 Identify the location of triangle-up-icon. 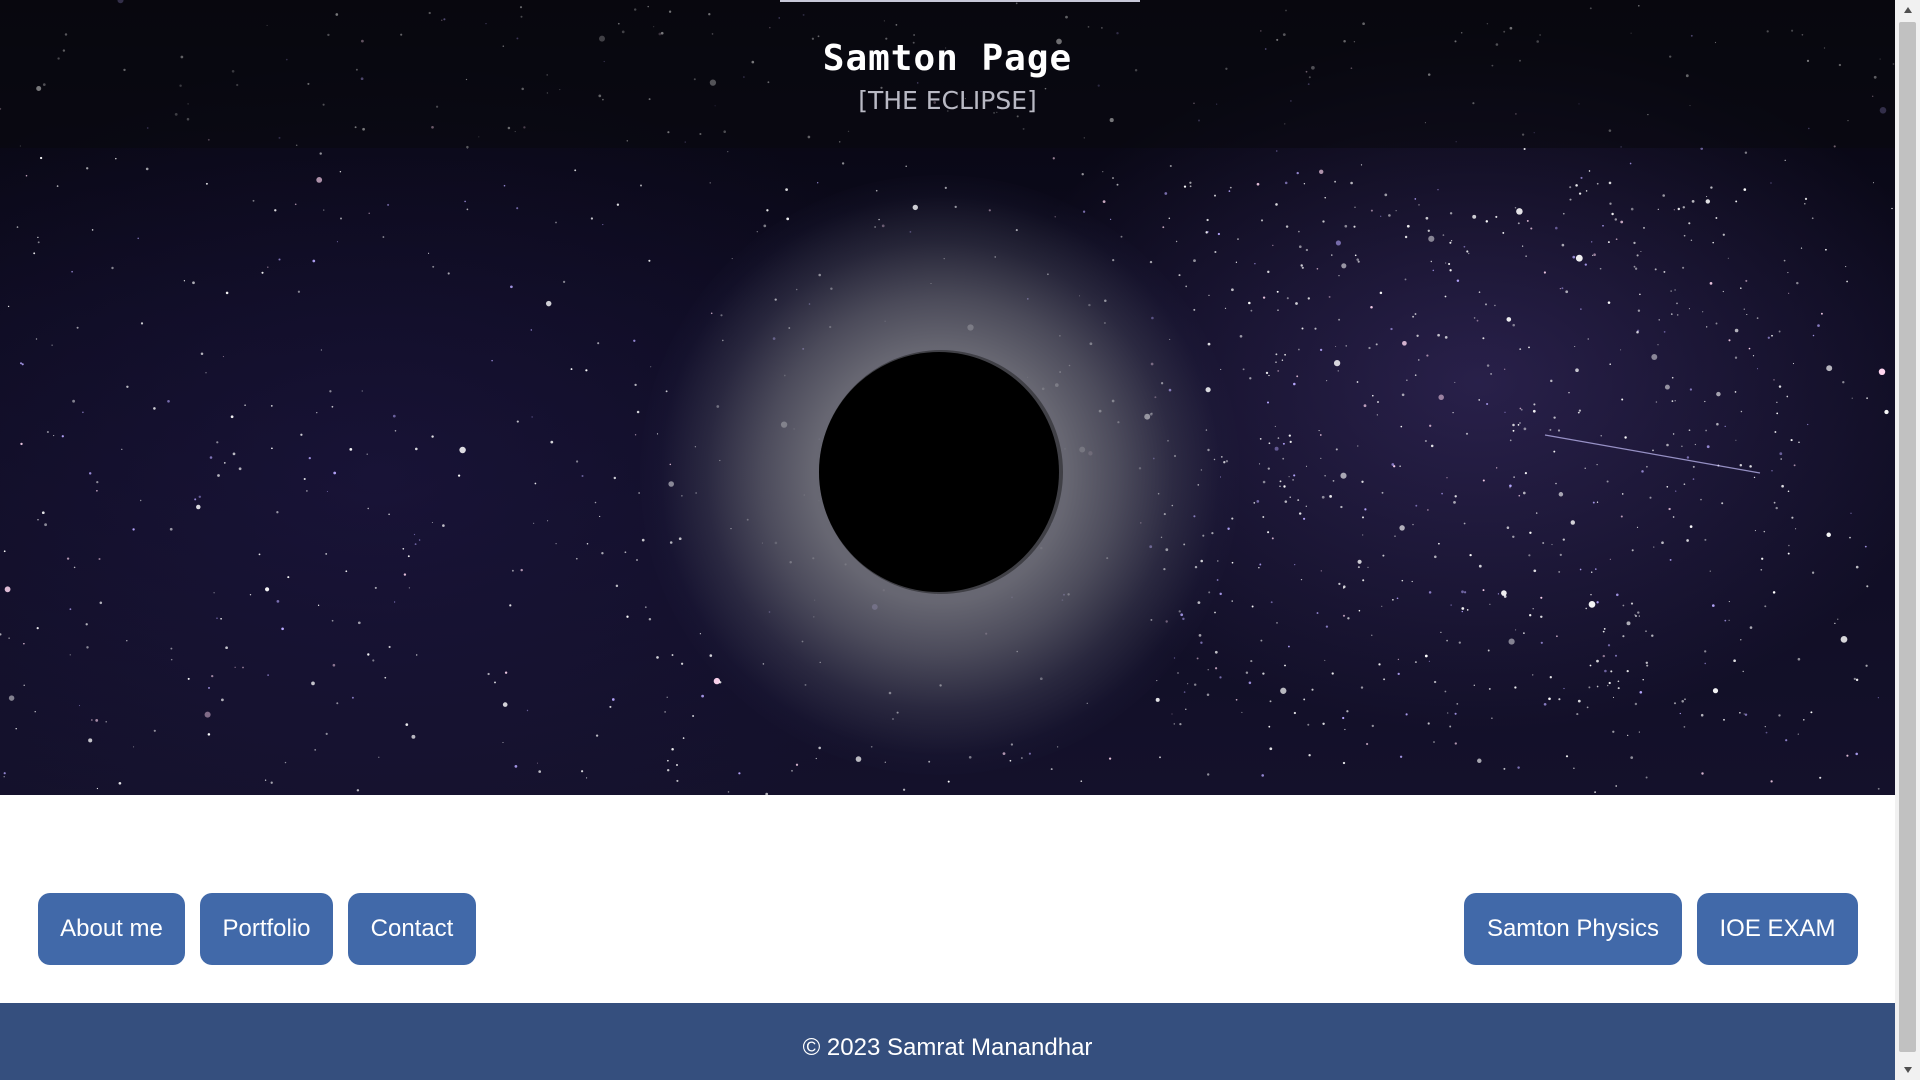
(1907, 10).